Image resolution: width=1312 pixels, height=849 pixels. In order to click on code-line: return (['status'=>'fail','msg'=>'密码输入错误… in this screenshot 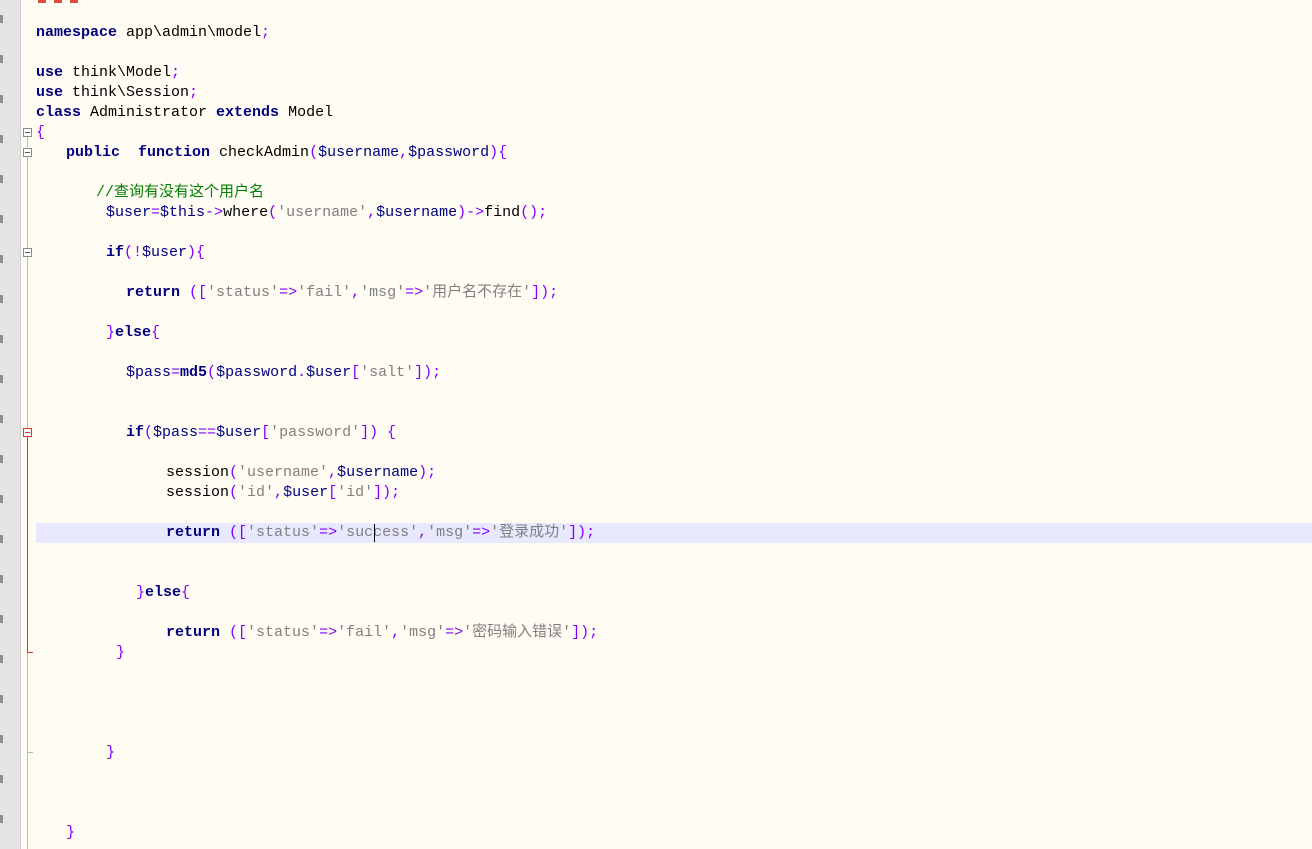, I will do `click(382, 633)`.